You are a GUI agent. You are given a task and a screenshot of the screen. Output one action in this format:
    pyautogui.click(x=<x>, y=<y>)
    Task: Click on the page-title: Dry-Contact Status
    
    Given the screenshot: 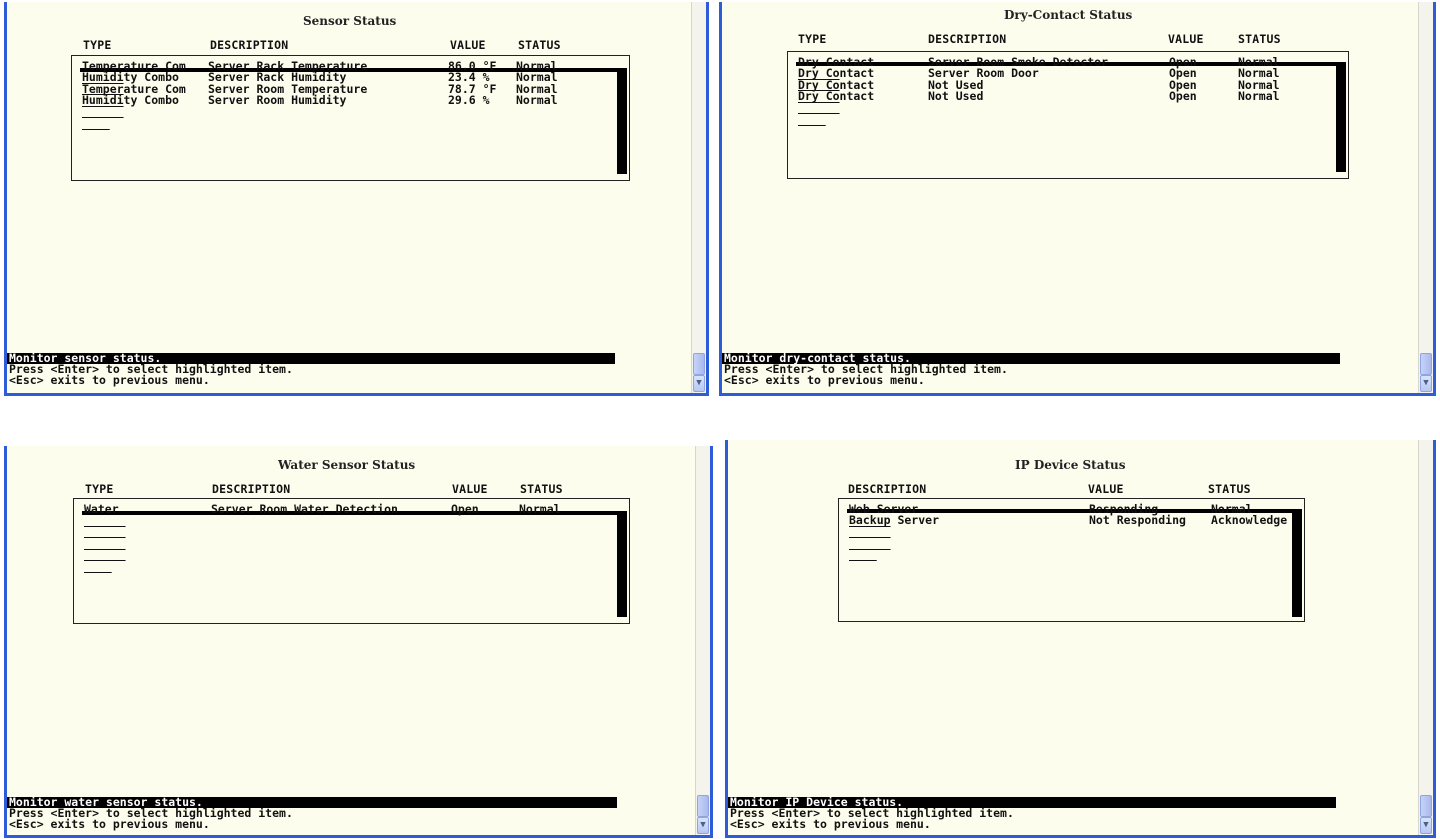 What is the action you would take?
    pyautogui.click(x=1068, y=15)
    